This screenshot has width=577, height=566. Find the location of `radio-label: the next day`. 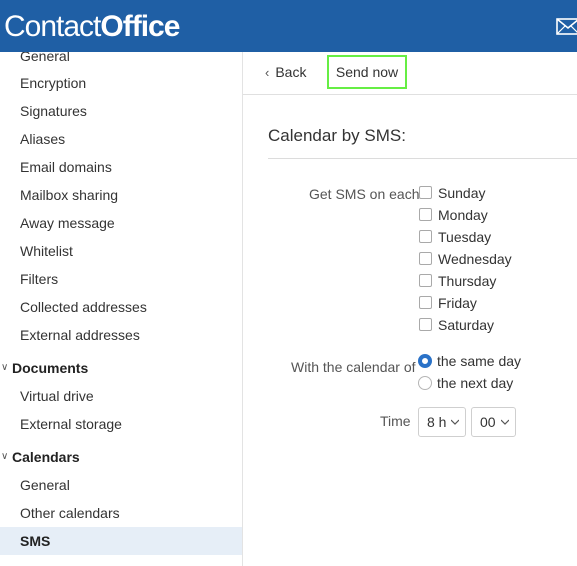

radio-label: the next day is located at coordinates (475, 383).